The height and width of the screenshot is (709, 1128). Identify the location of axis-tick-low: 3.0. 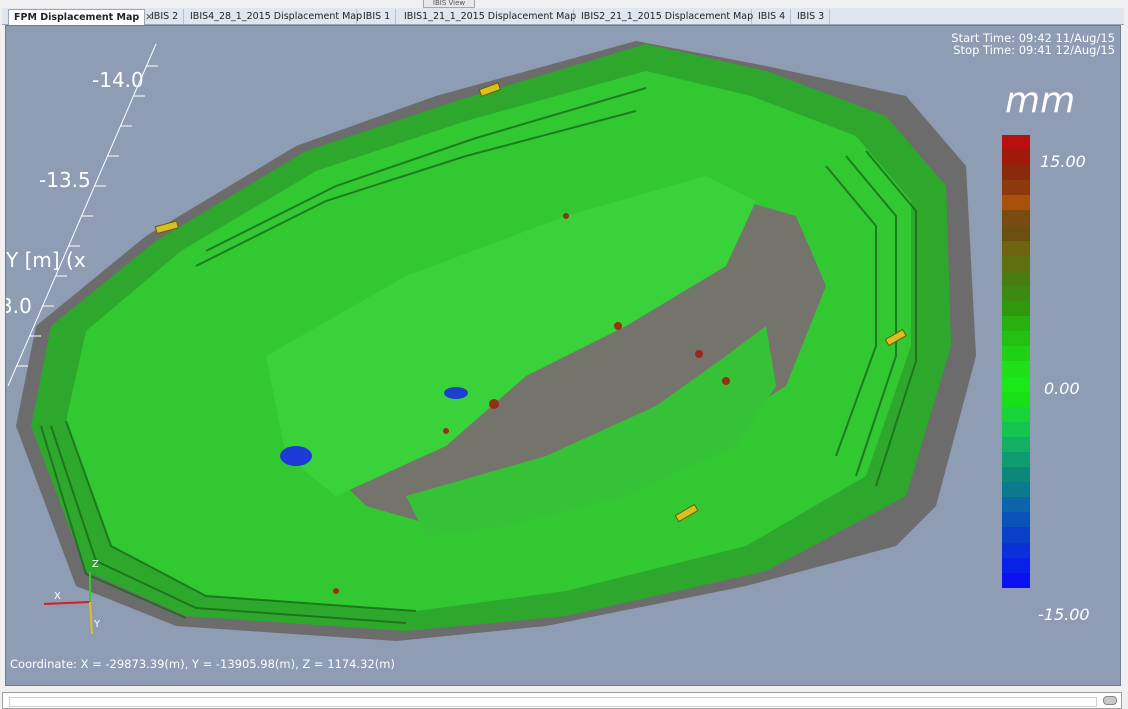
(19, 306).